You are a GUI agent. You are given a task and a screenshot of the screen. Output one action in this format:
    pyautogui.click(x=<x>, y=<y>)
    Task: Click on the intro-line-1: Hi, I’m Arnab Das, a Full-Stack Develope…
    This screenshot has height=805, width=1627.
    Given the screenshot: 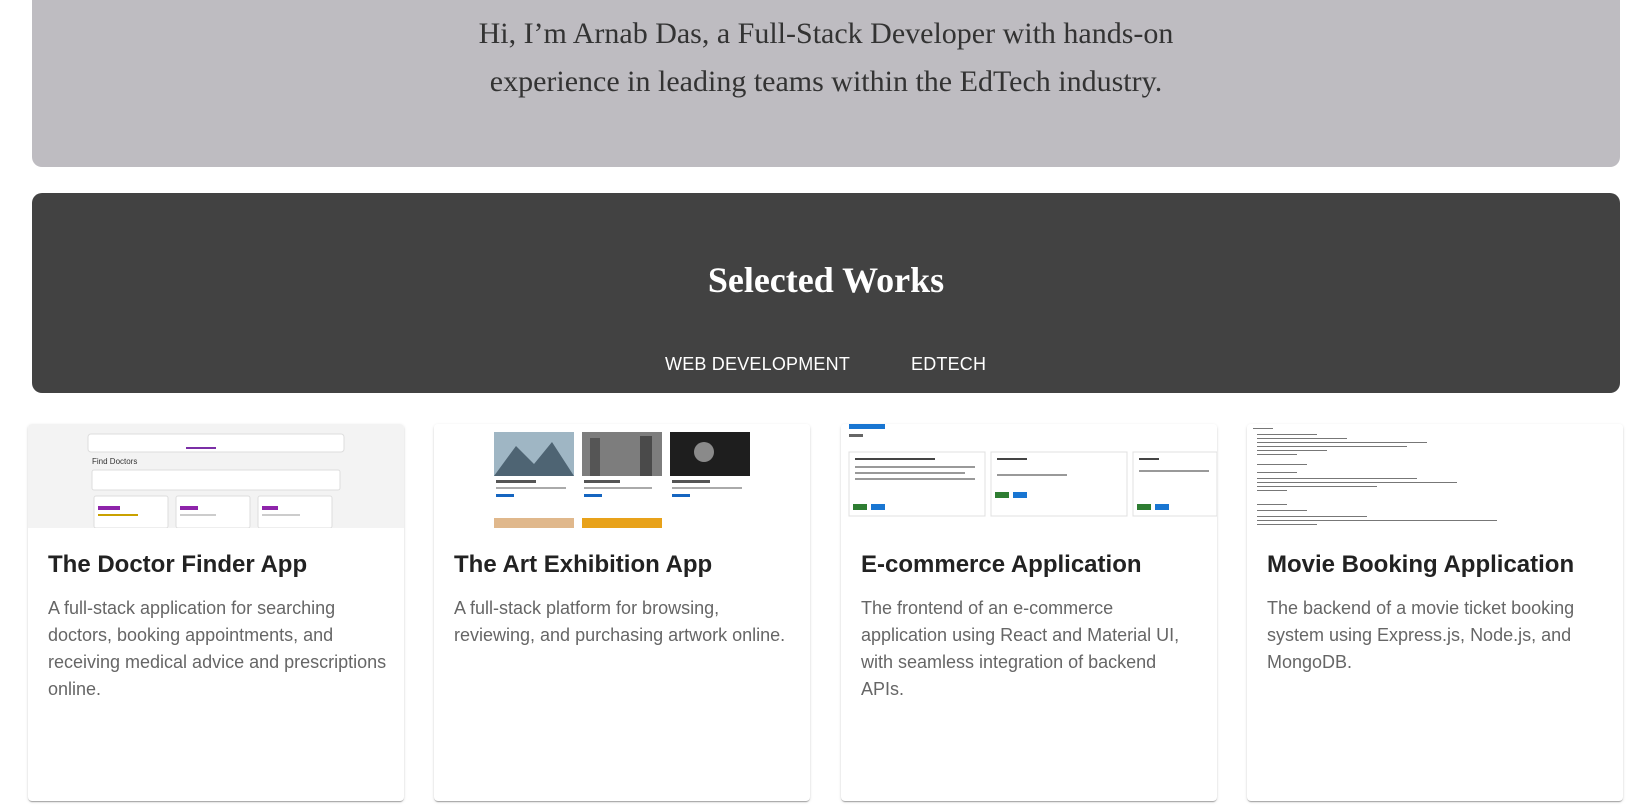 What is the action you would take?
    pyautogui.click(x=826, y=33)
    